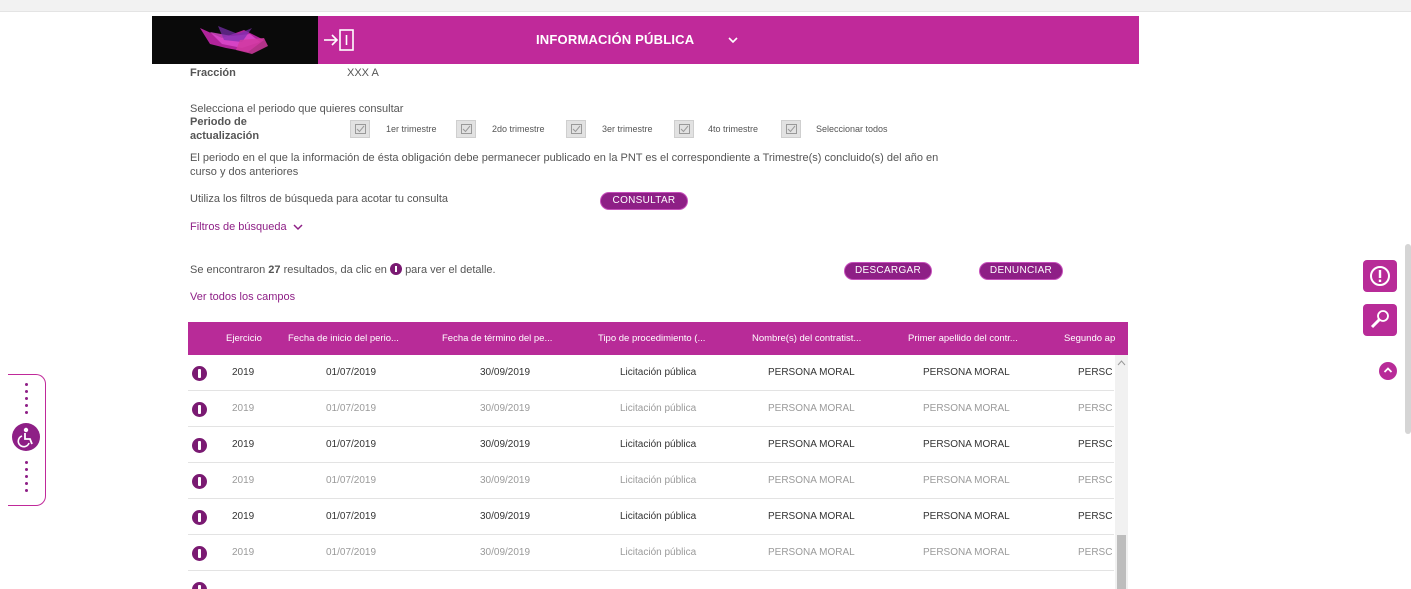 This screenshot has height=589, width=1411. I want to click on table-scrollbar-thumb, so click(1121, 562).